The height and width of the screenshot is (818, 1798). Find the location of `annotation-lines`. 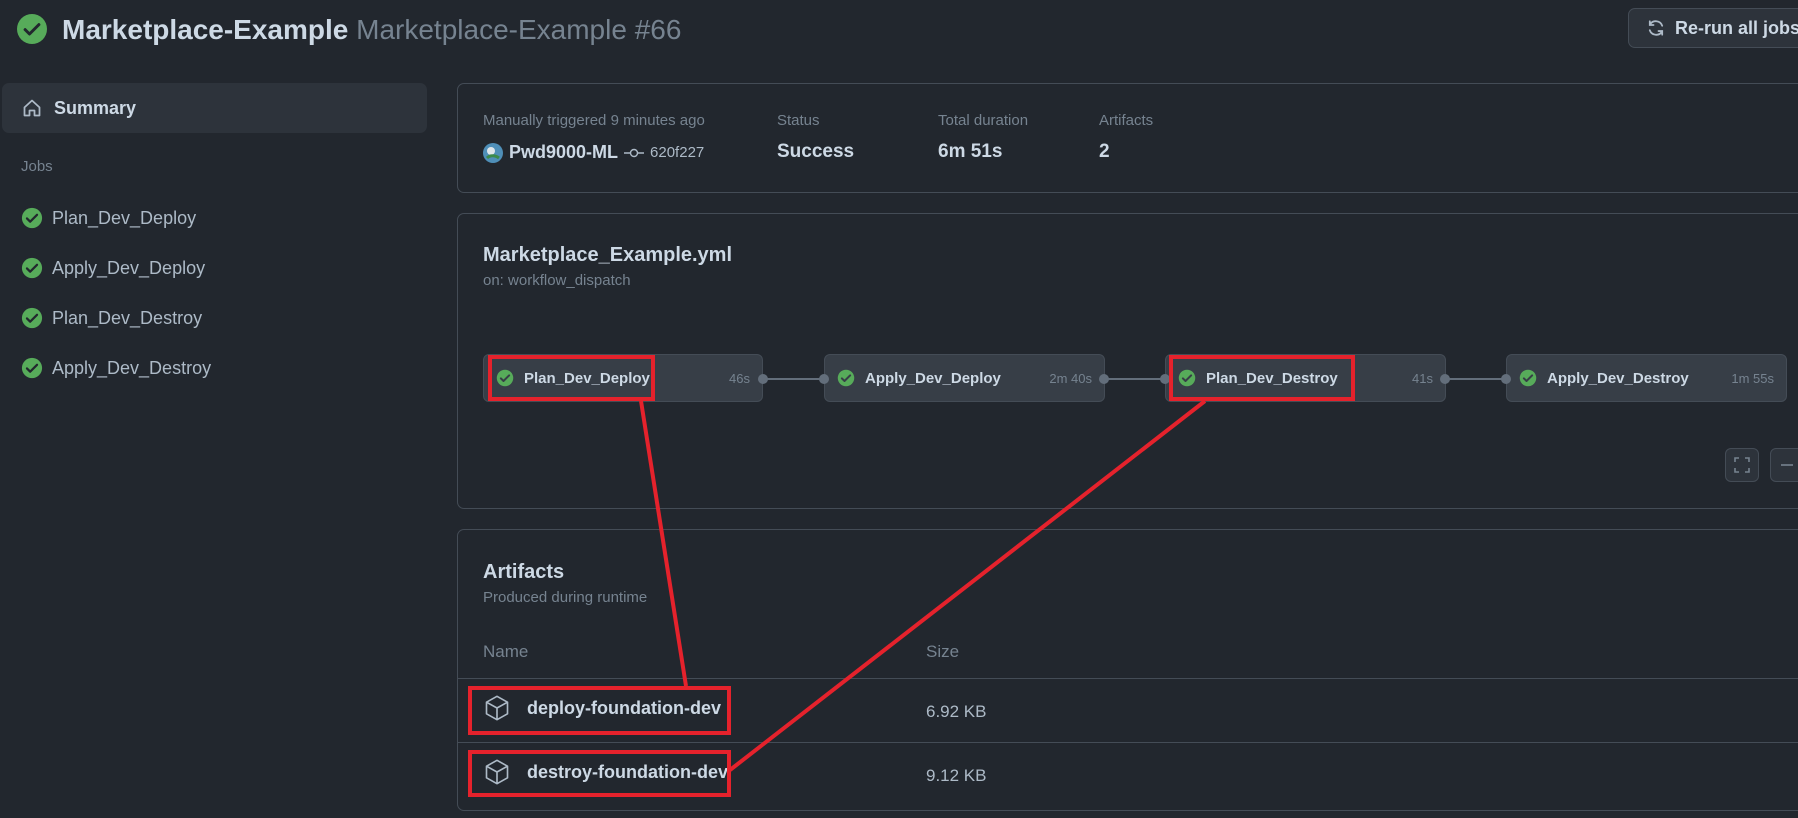

annotation-lines is located at coordinates (923, 585).